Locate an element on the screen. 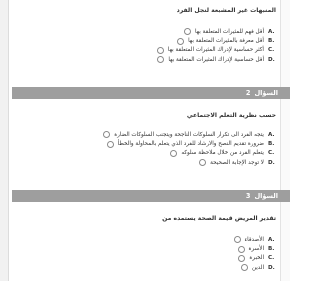 The height and width of the screenshot is (281, 320). question-3-options: A. الأصدقاء B. الأسرة C. الخبرة D. الدين is located at coordinates (144, 254).